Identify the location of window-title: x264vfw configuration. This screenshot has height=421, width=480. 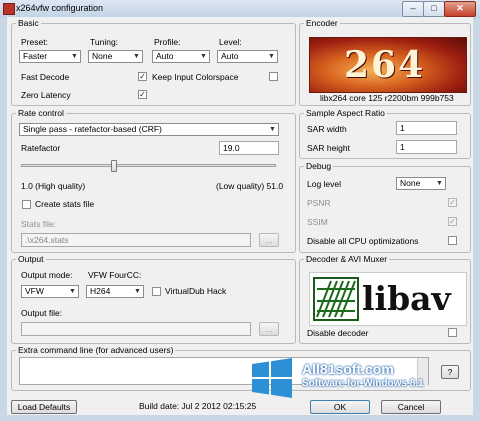
(60, 8).